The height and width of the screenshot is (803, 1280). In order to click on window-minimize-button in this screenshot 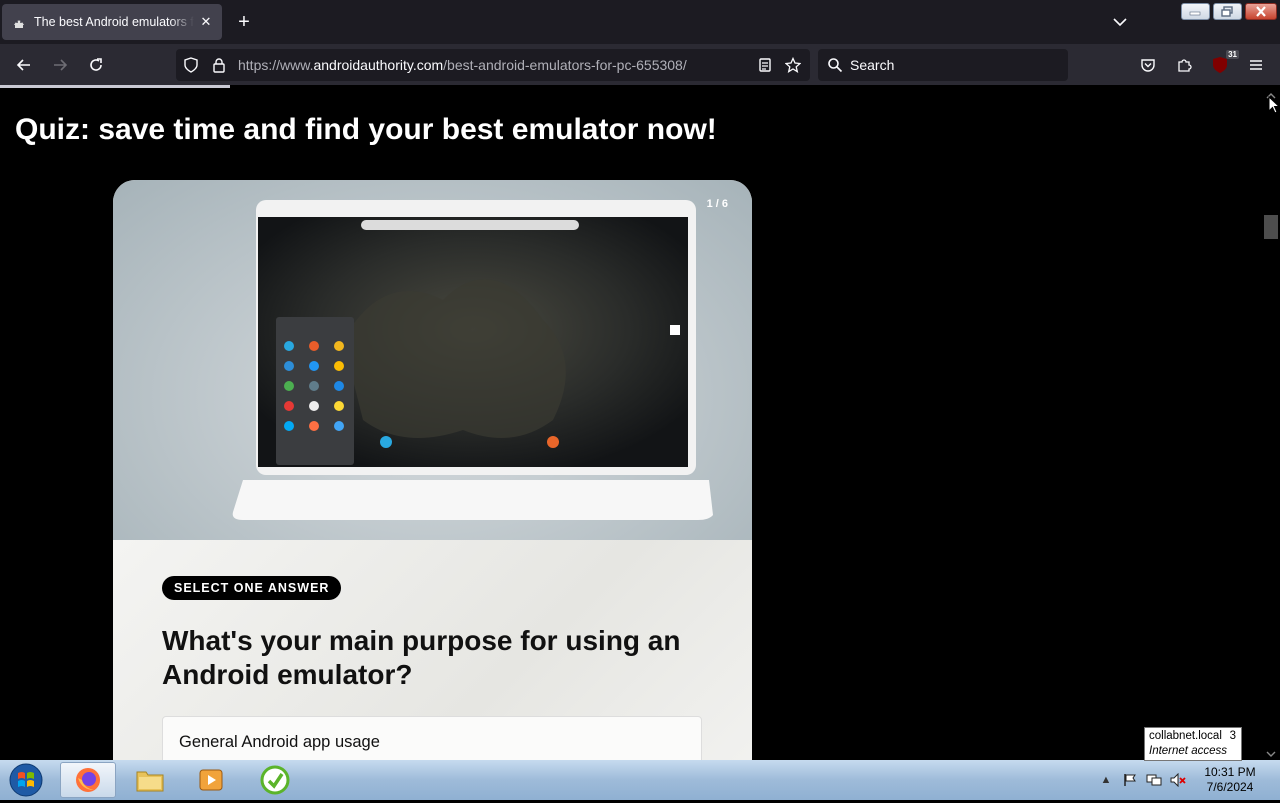, I will do `click(1195, 11)`.